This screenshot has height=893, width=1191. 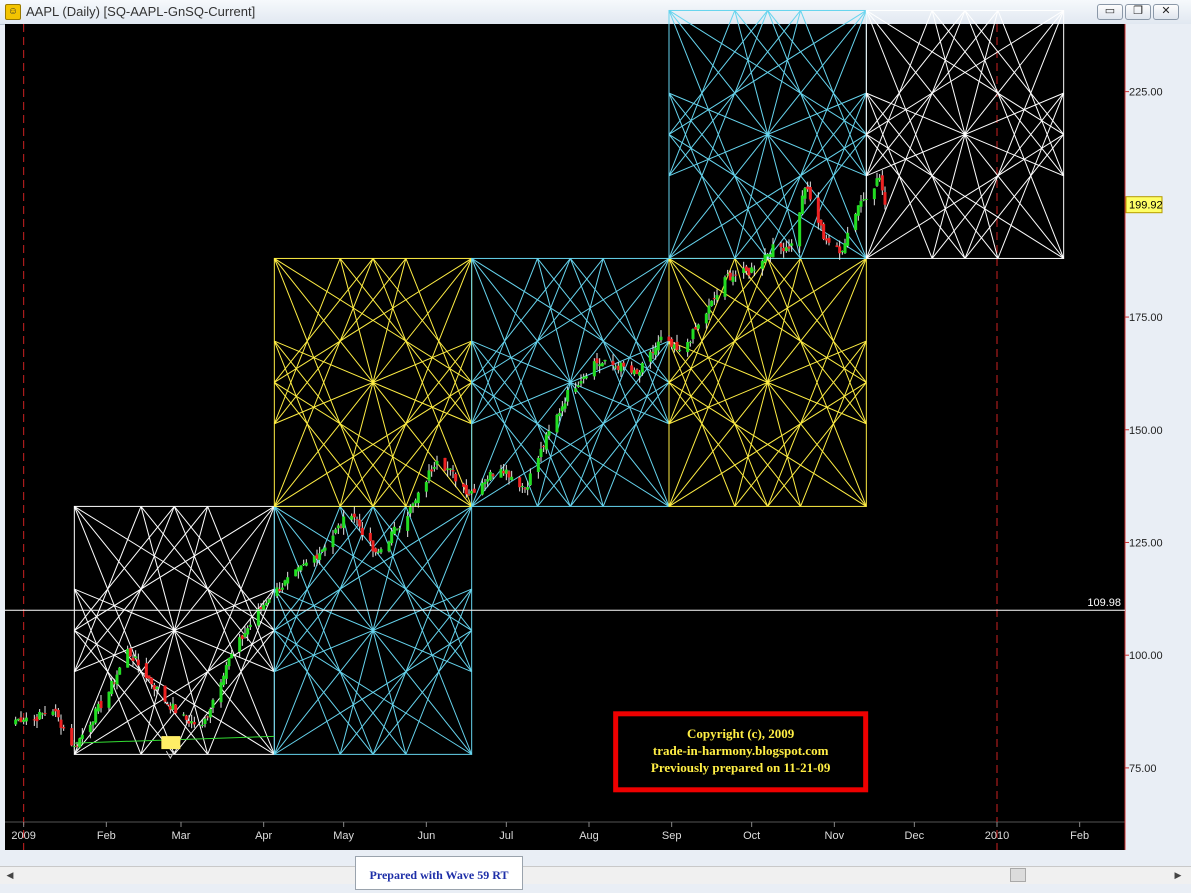 What do you see at coordinates (1018, 875) in the screenshot?
I see `scroll-thumb` at bounding box center [1018, 875].